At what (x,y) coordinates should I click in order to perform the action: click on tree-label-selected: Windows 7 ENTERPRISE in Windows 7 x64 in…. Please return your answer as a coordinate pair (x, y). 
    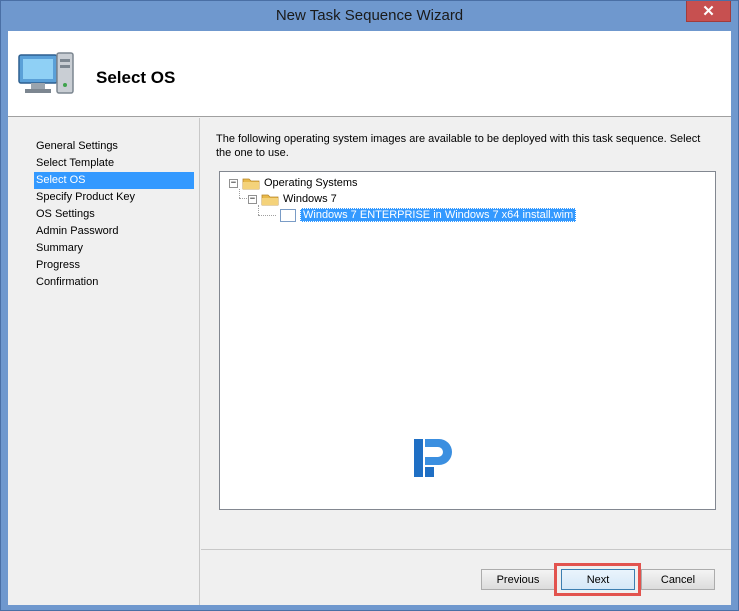
    Looking at the image, I should click on (438, 215).